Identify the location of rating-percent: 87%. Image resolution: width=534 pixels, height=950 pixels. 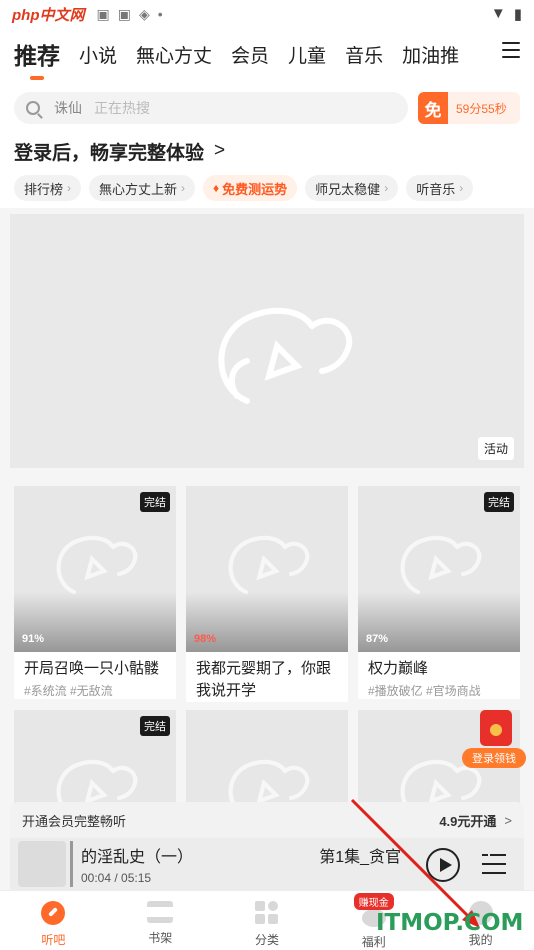
(377, 639).